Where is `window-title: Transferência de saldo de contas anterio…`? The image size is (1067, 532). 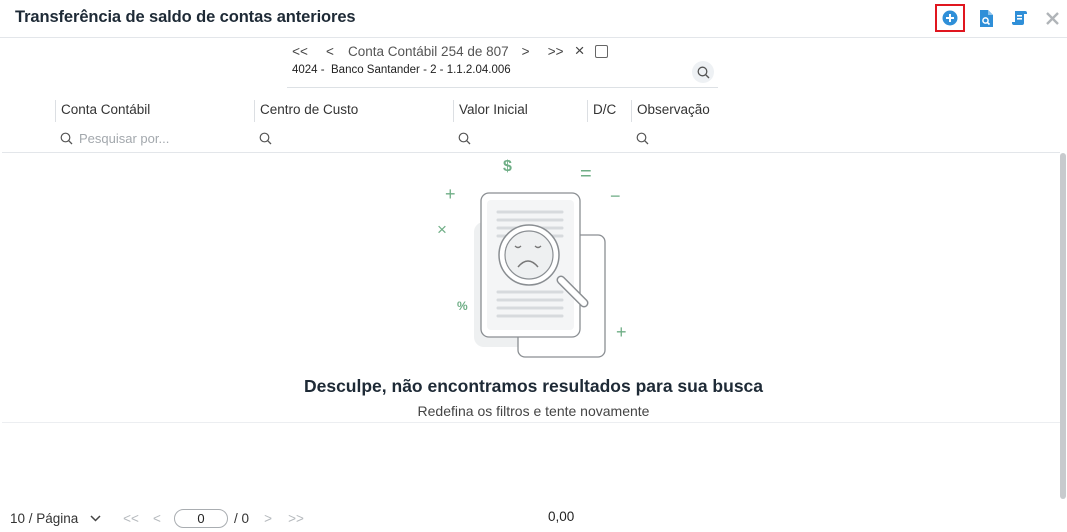
window-title: Transferência de saldo de contas anterio… is located at coordinates (185, 17).